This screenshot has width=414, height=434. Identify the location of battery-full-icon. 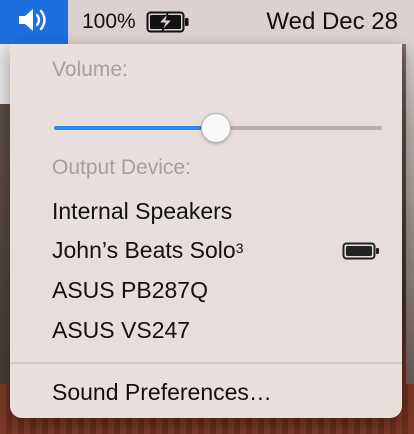
(361, 253).